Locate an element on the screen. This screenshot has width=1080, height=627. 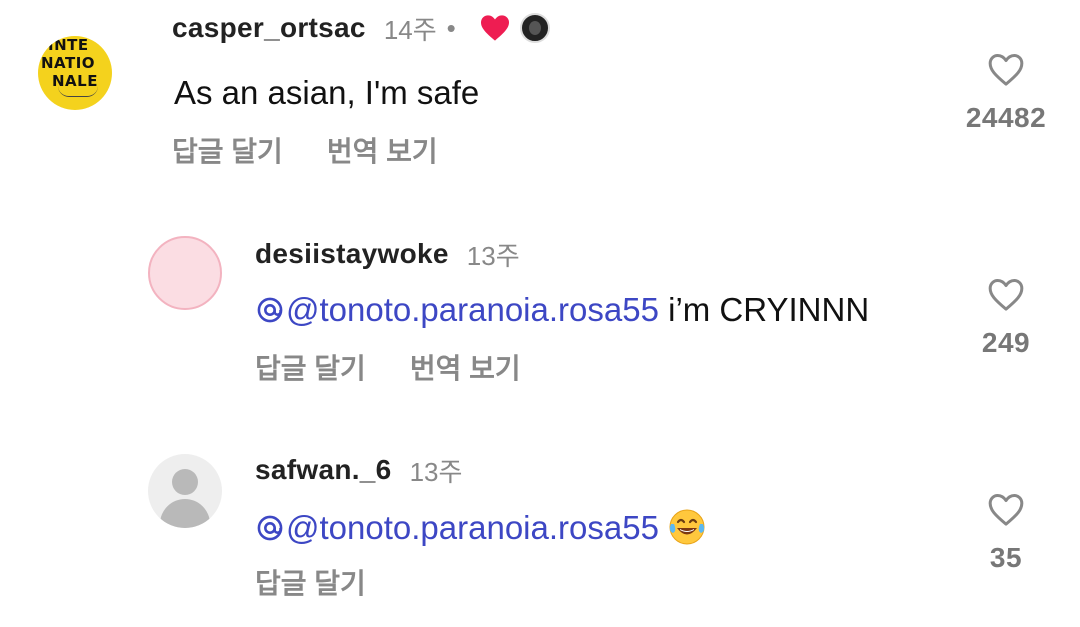
comment-username: safwan._6 is located at coordinates (323, 470).